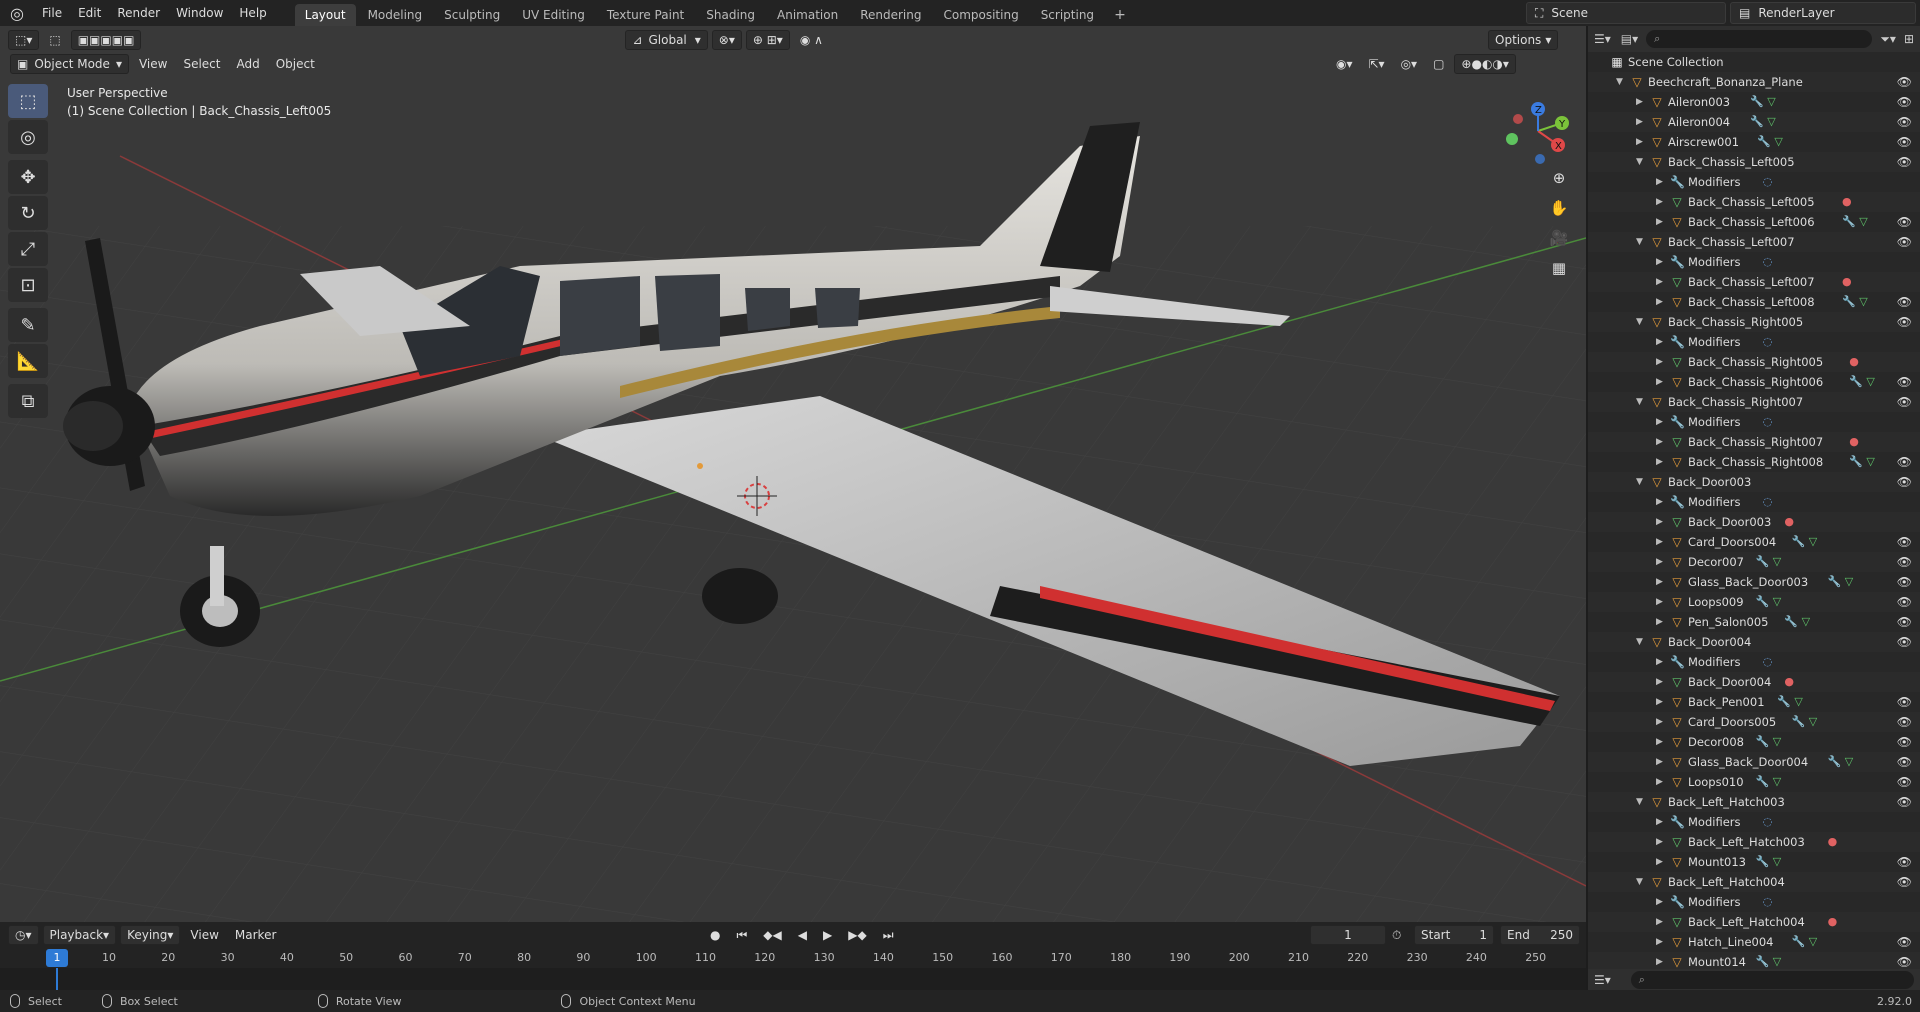 The height and width of the screenshot is (1012, 1920). I want to click on outliner-row: ▼ ▽ Beechcraft_Bonanza_Plane 👁, so click(1754, 82).